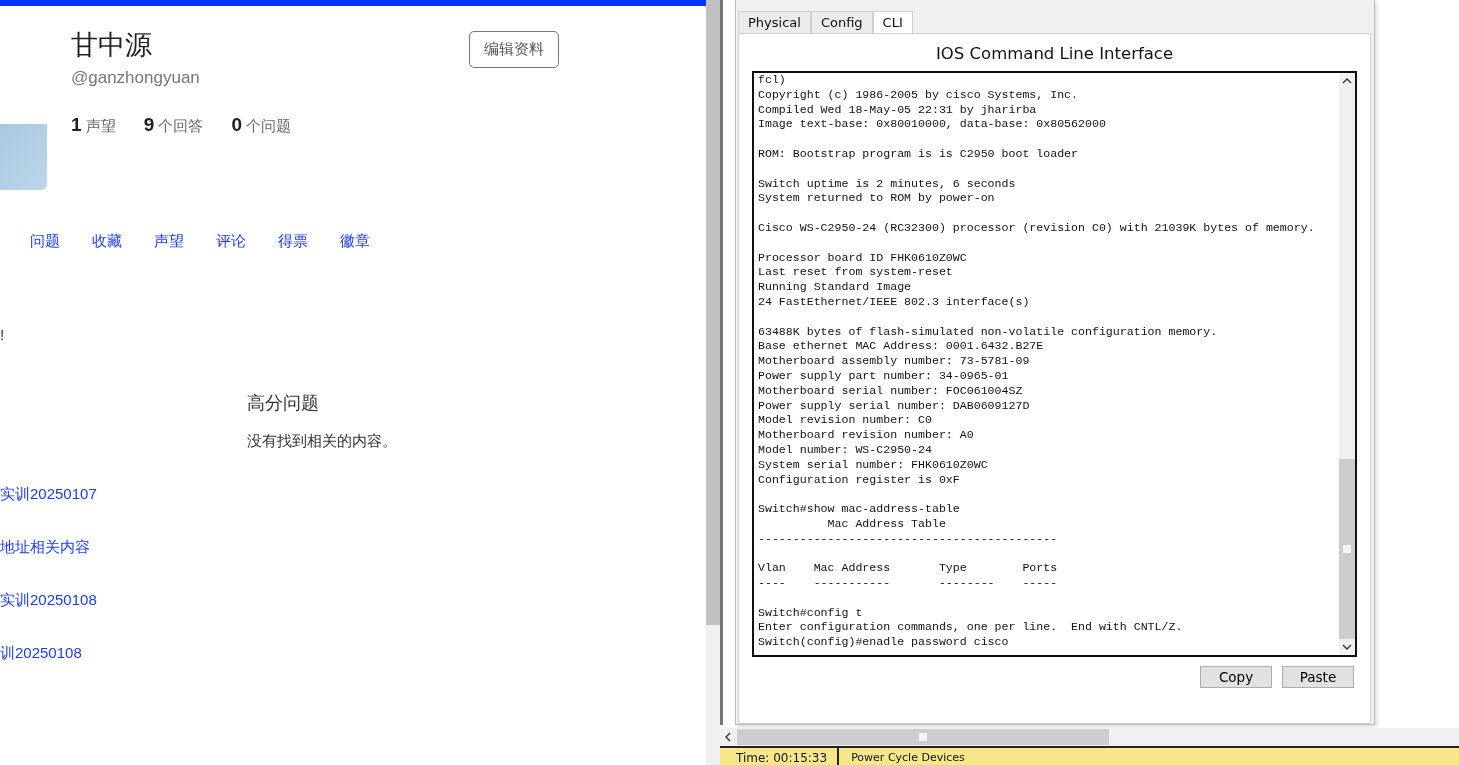 The width and height of the screenshot is (1459, 765). What do you see at coordinates (3, 334) in the screenshot?
I see `text-fragment: !` at bounding box center [3, 334].